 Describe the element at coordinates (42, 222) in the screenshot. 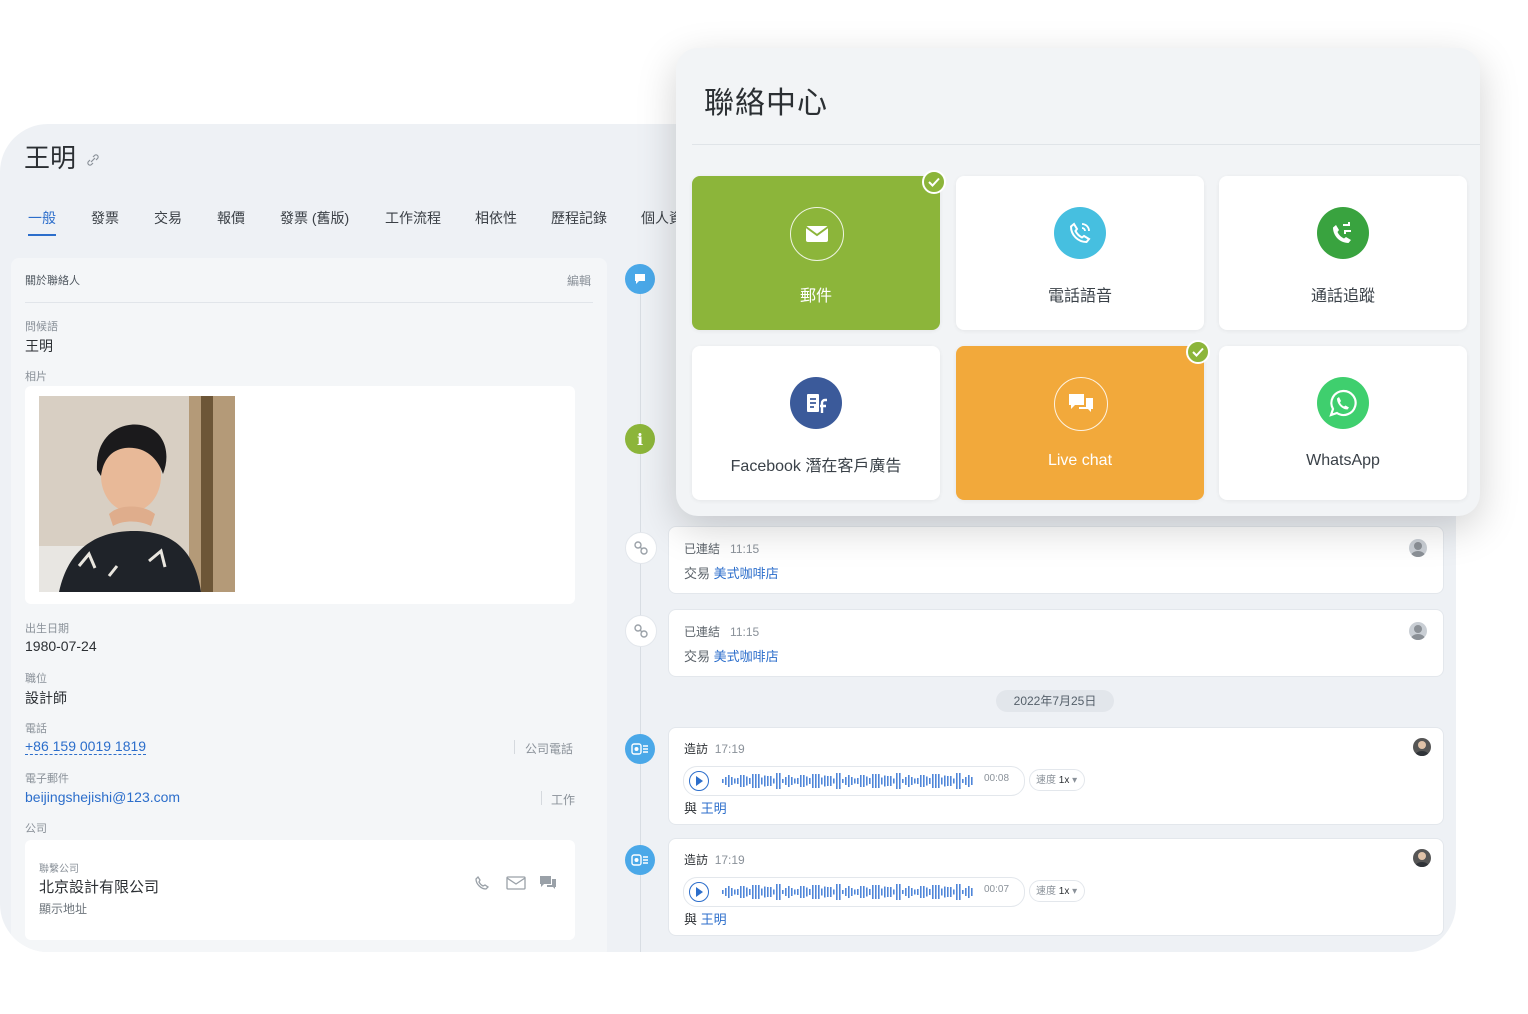

I see `tab-general: 一般` at that location.